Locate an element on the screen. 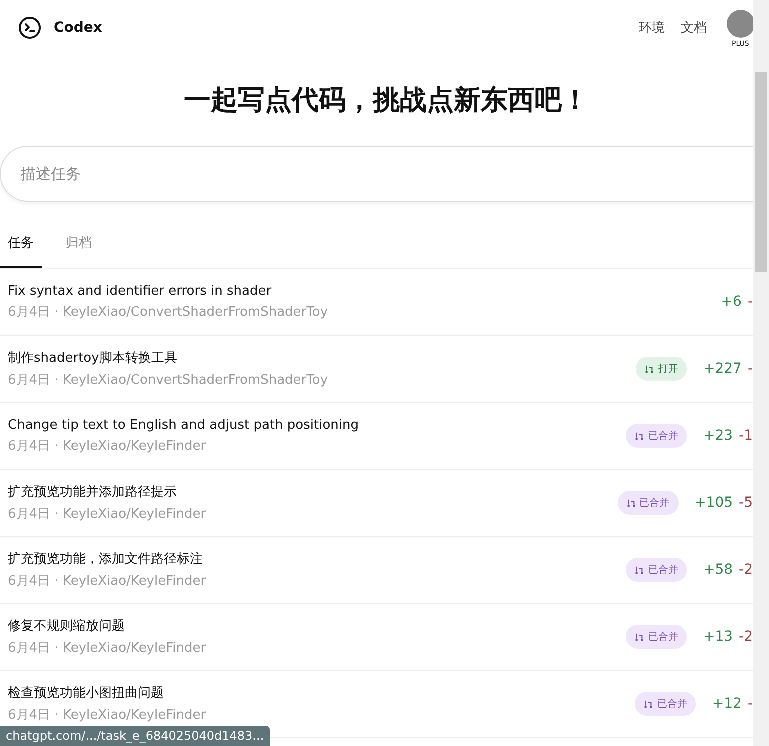  terminal-logo-icon is located at coordinates (30, 28).